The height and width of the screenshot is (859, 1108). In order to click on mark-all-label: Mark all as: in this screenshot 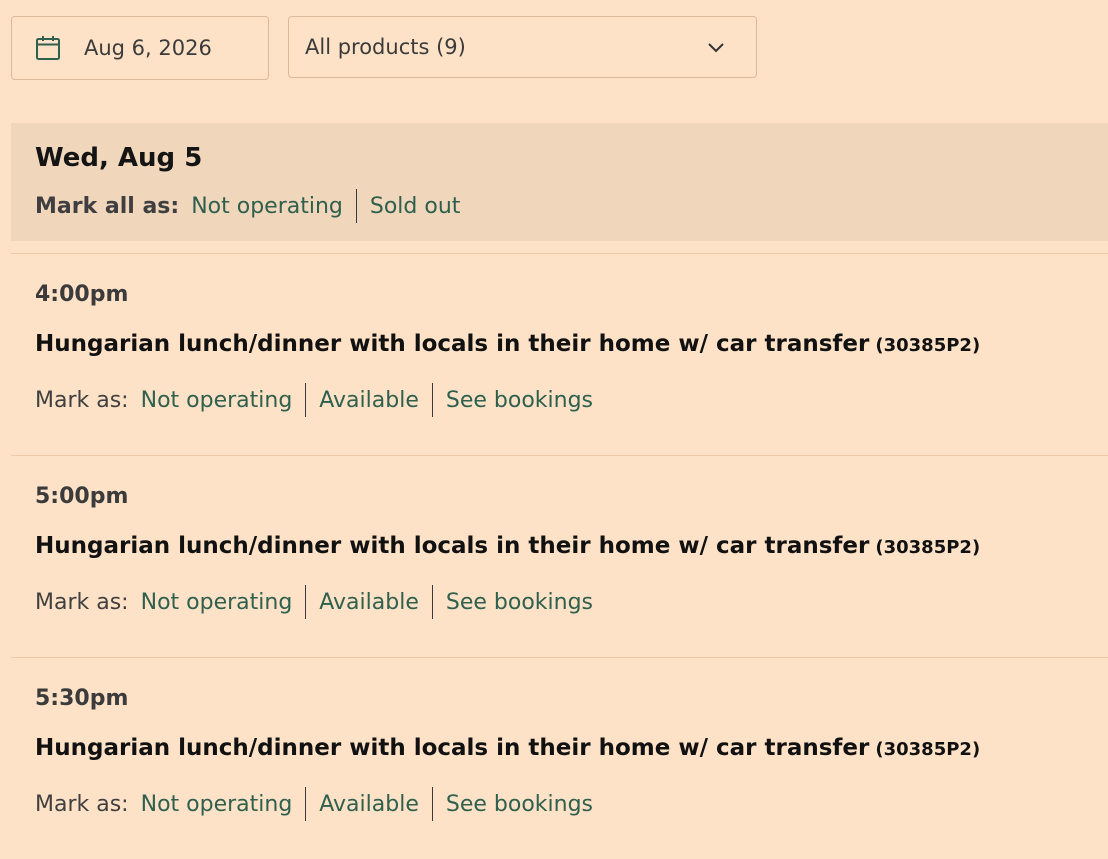, I will do `click(107, 206)`.